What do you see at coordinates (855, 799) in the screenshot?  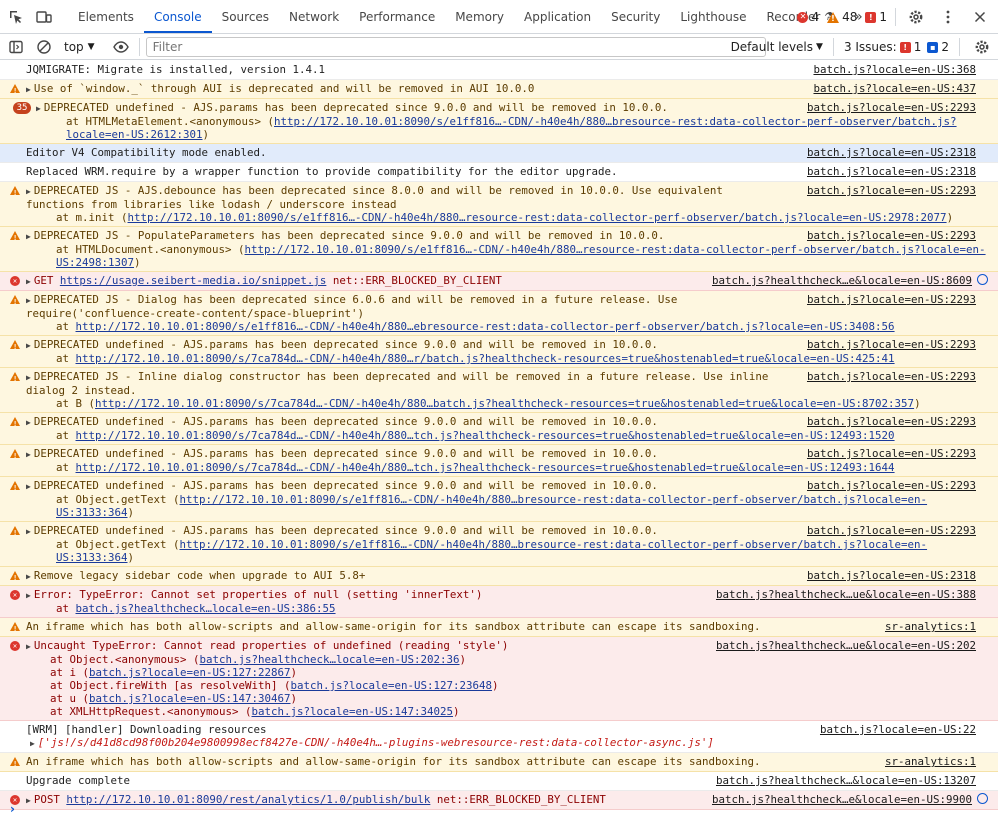 I see `source-link: batch.js?healthcheck…e&locale=en-US:9900` at bounding box center [855, 799].